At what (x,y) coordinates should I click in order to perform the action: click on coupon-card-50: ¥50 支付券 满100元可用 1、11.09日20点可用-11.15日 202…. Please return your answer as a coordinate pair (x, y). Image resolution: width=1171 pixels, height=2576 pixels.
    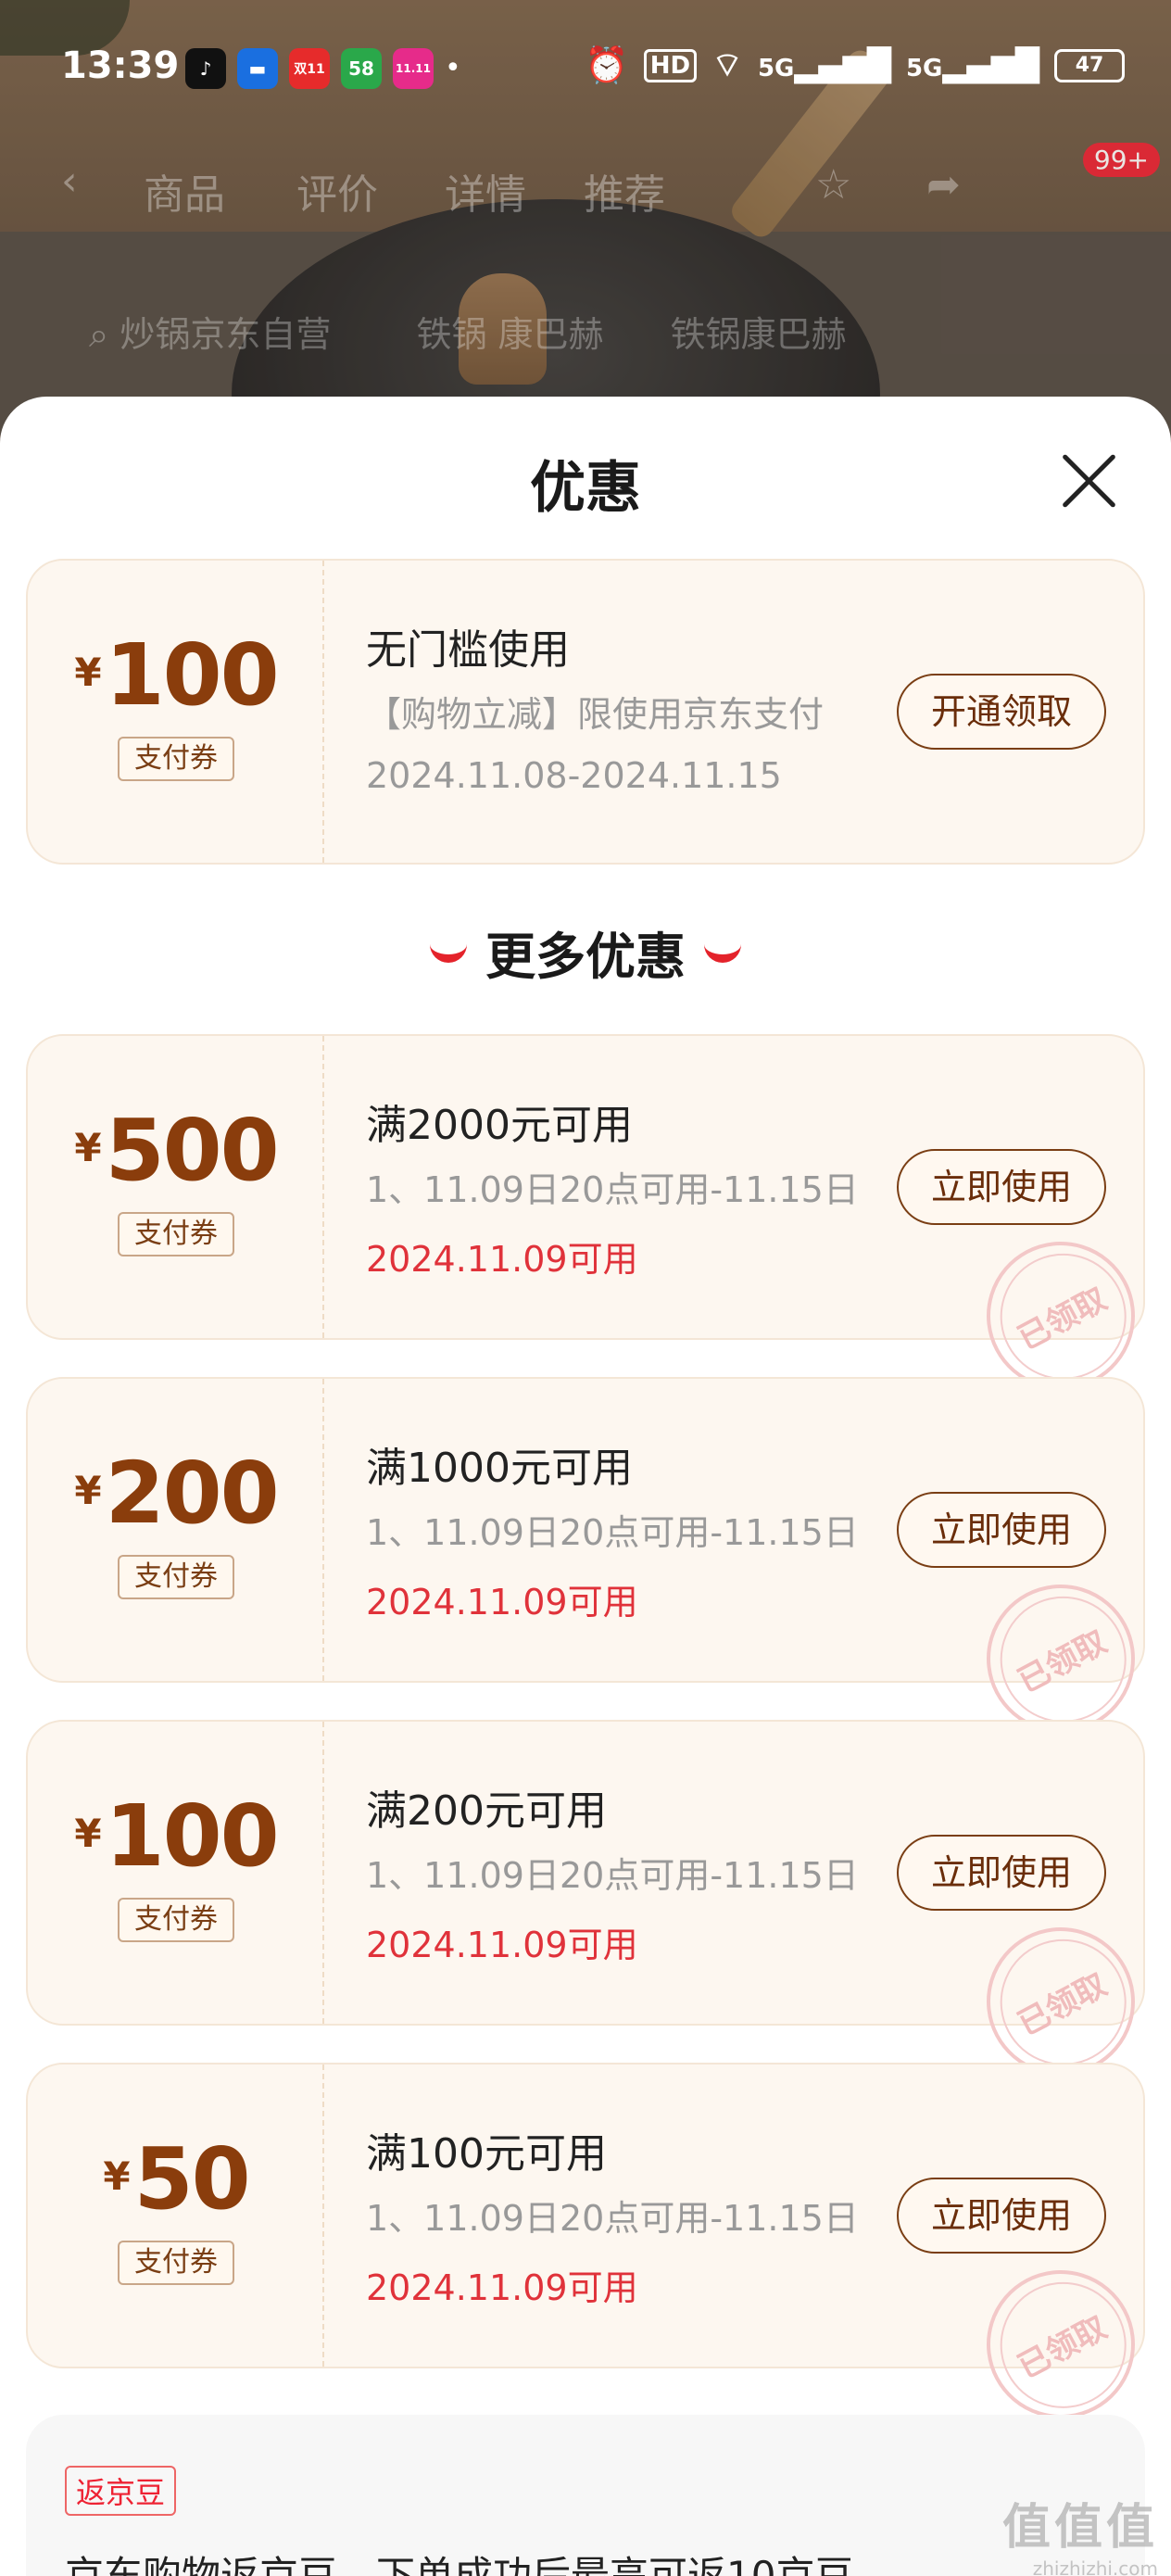
    Looking at the image, I should click on (594, 2254).